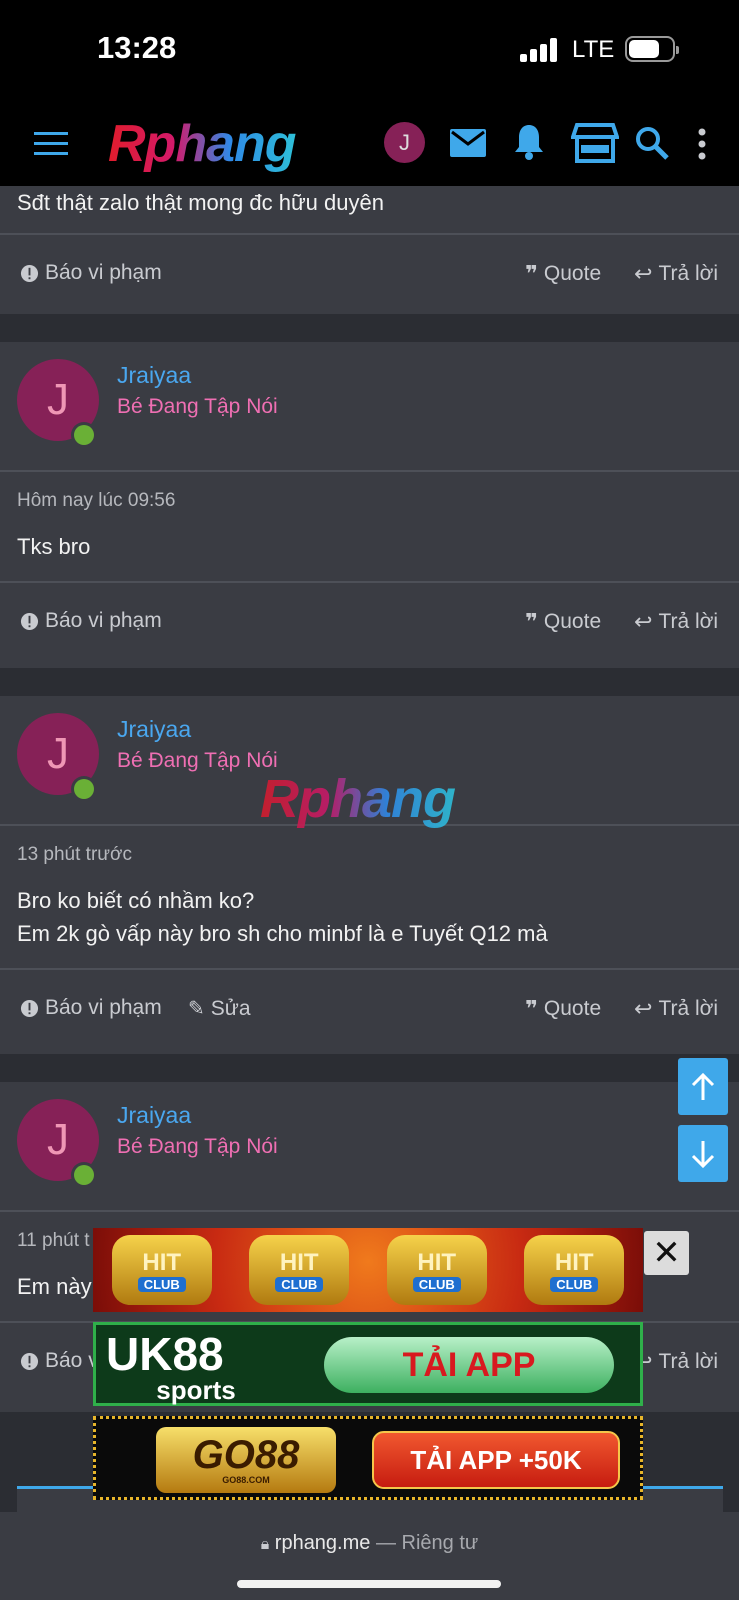 This screenshot has height=1600, width=739. I want to click on edit-button: ✎ Sửa, so click(219, 1008).